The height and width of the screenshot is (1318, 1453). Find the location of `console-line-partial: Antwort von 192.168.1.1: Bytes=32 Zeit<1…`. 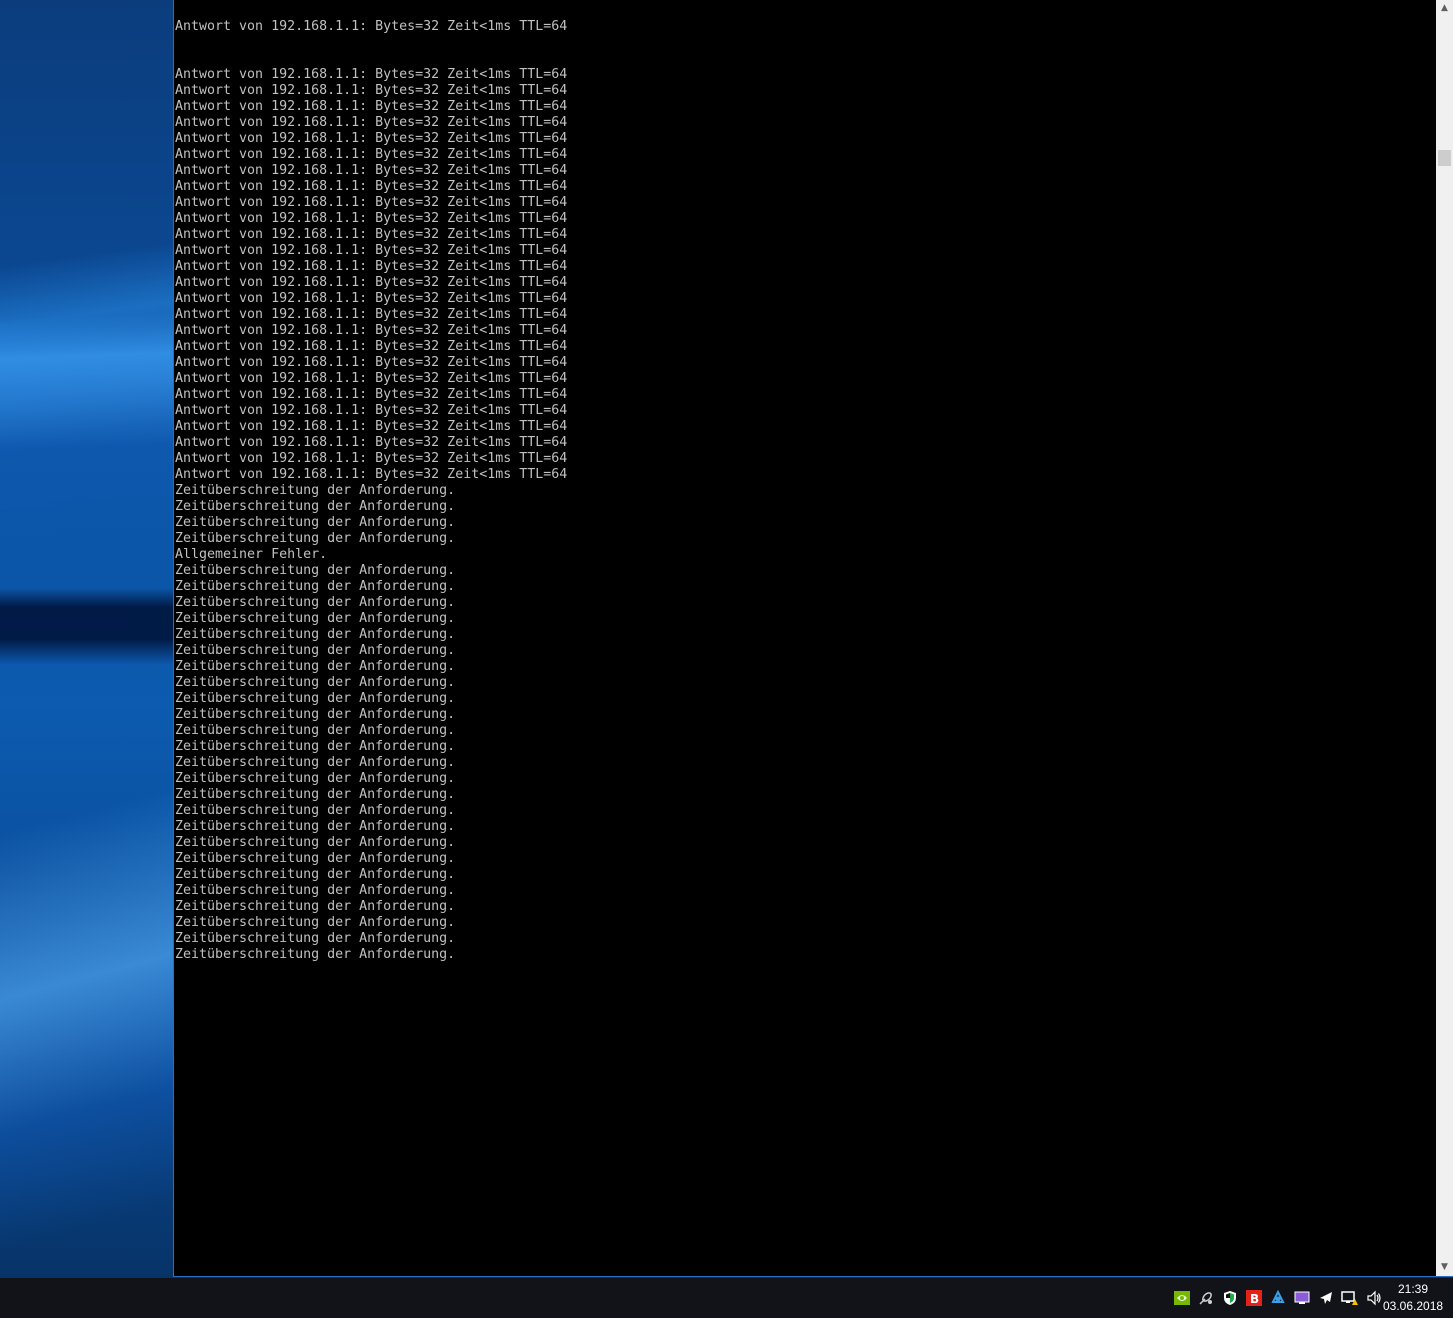

console-line-partial: Antwort von 192.168.1.1: Bytes=32 Zeit<1… is located at coordinates (371, 26).